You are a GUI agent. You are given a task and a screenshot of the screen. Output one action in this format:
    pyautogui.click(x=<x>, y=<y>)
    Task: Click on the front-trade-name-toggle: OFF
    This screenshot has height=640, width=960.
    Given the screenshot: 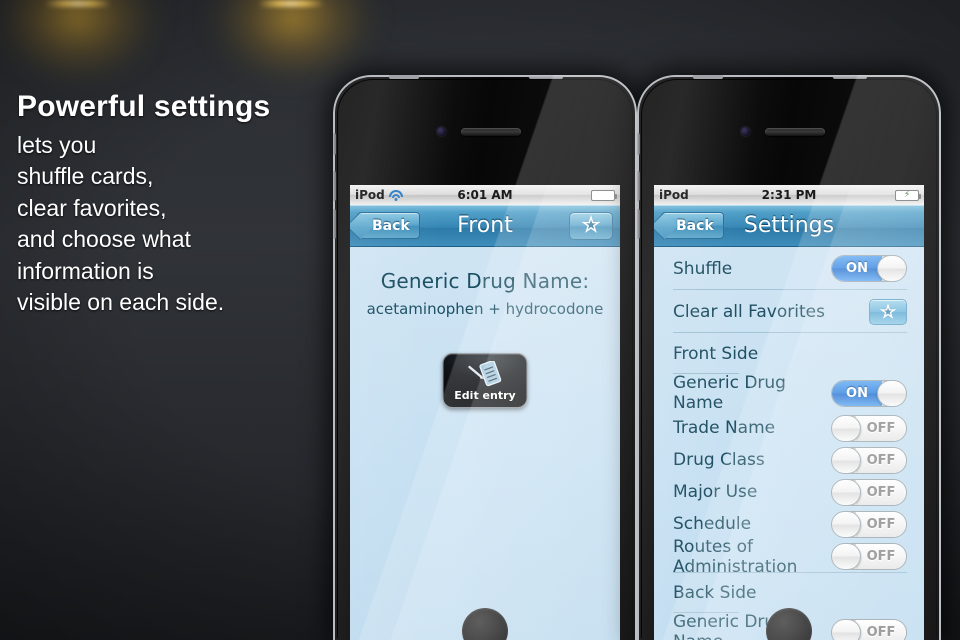 What is the action you would take?
    pyautogui.click(x=869, y=428)
    